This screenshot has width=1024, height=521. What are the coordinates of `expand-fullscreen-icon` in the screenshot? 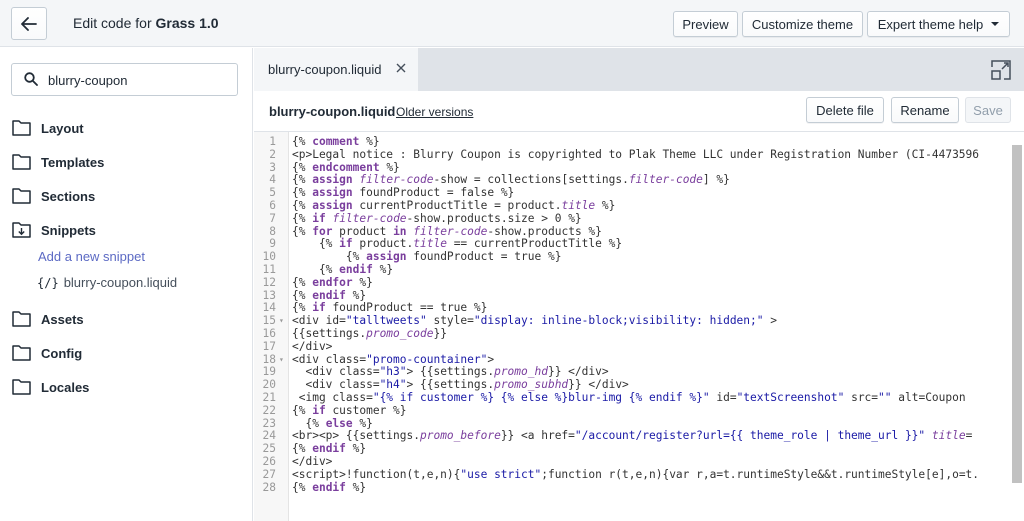 It's located at (1001, 70).